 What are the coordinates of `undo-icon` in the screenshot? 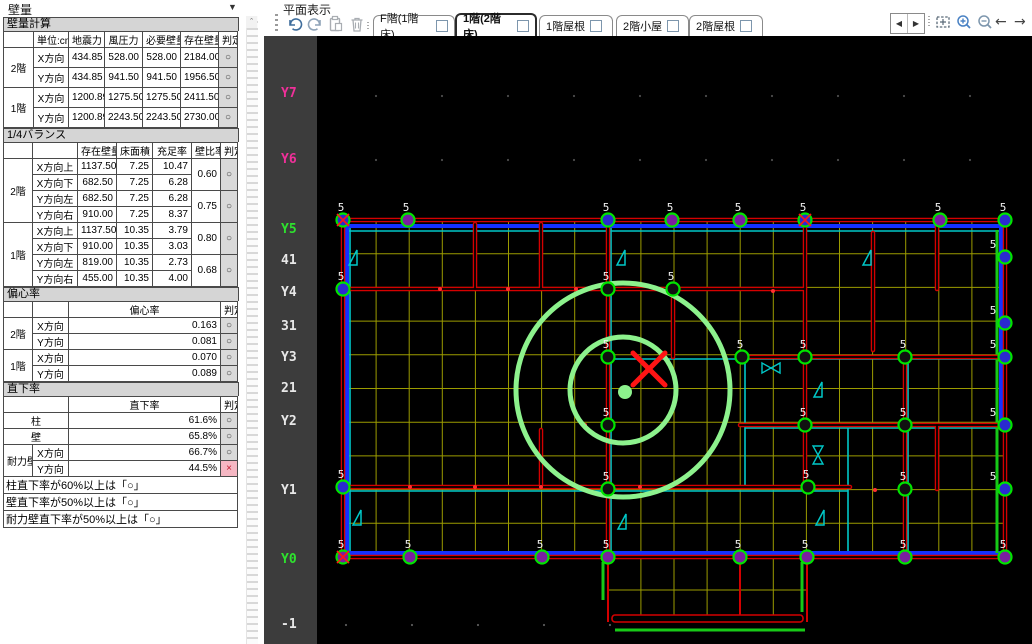 It's located at (295, 24).